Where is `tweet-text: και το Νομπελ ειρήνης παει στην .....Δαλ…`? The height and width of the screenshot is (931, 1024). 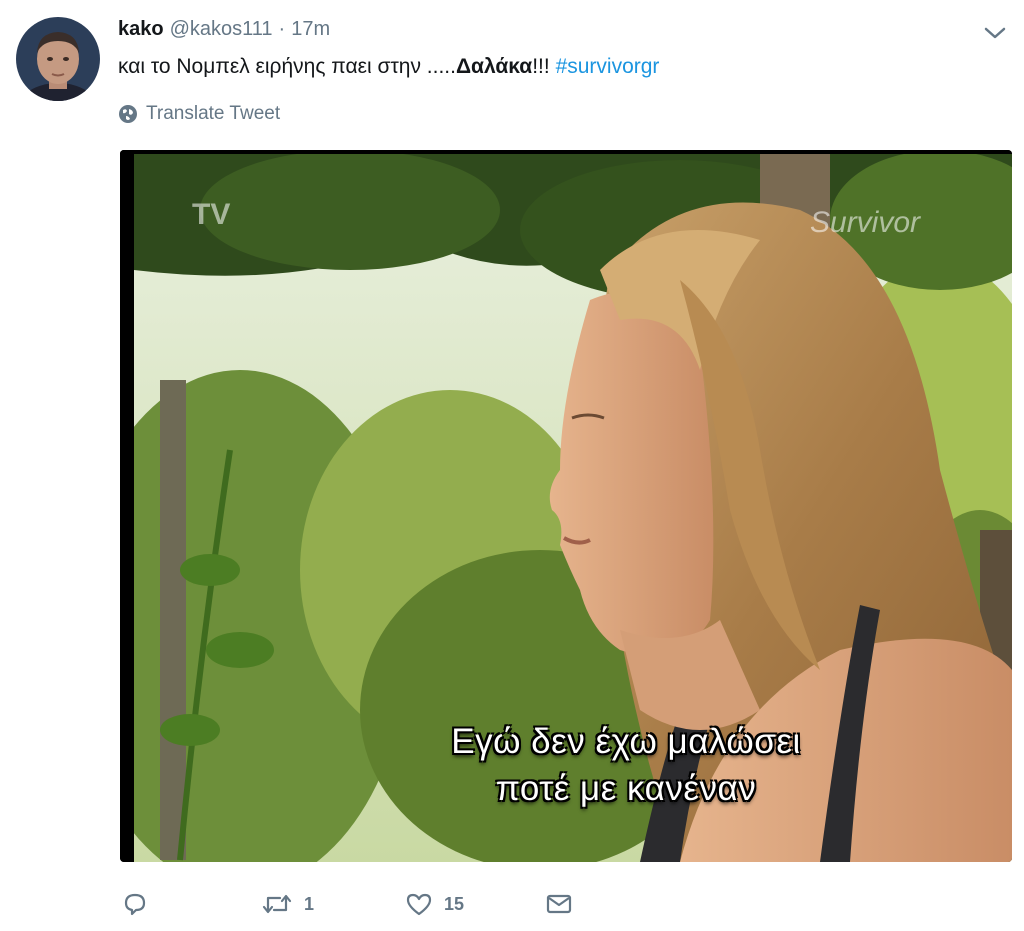
tweet-text: και το Νομπελ ειρήνης παει στην .....Δαλ… is located at coordinates (388, 67).